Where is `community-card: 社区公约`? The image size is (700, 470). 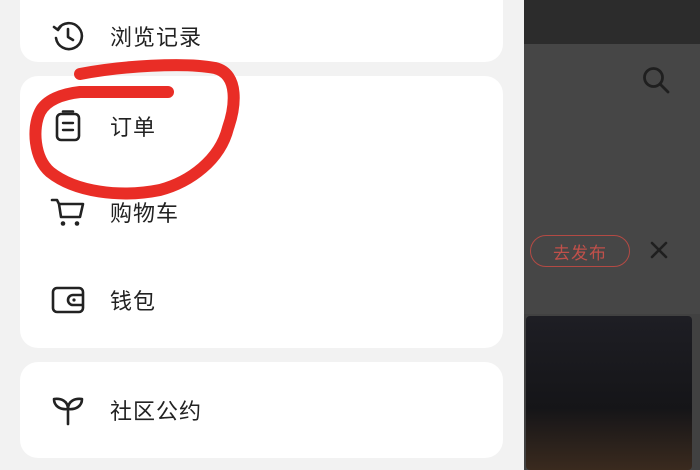 community-card: 社区公约 is located at coordinates (261, 410).